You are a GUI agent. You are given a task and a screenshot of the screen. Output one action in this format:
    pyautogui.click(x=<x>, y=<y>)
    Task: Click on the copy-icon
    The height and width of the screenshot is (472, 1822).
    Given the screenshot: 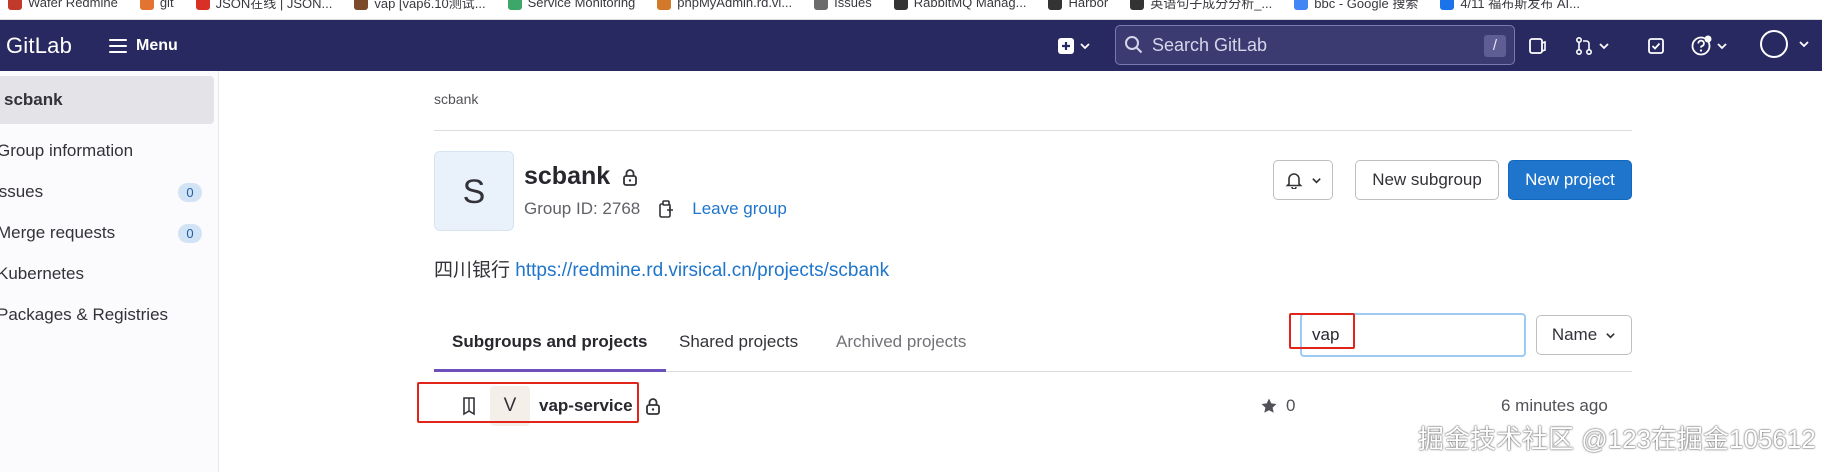 What is the action you would take?
    pyautogui.click(x=666, y=209)
    